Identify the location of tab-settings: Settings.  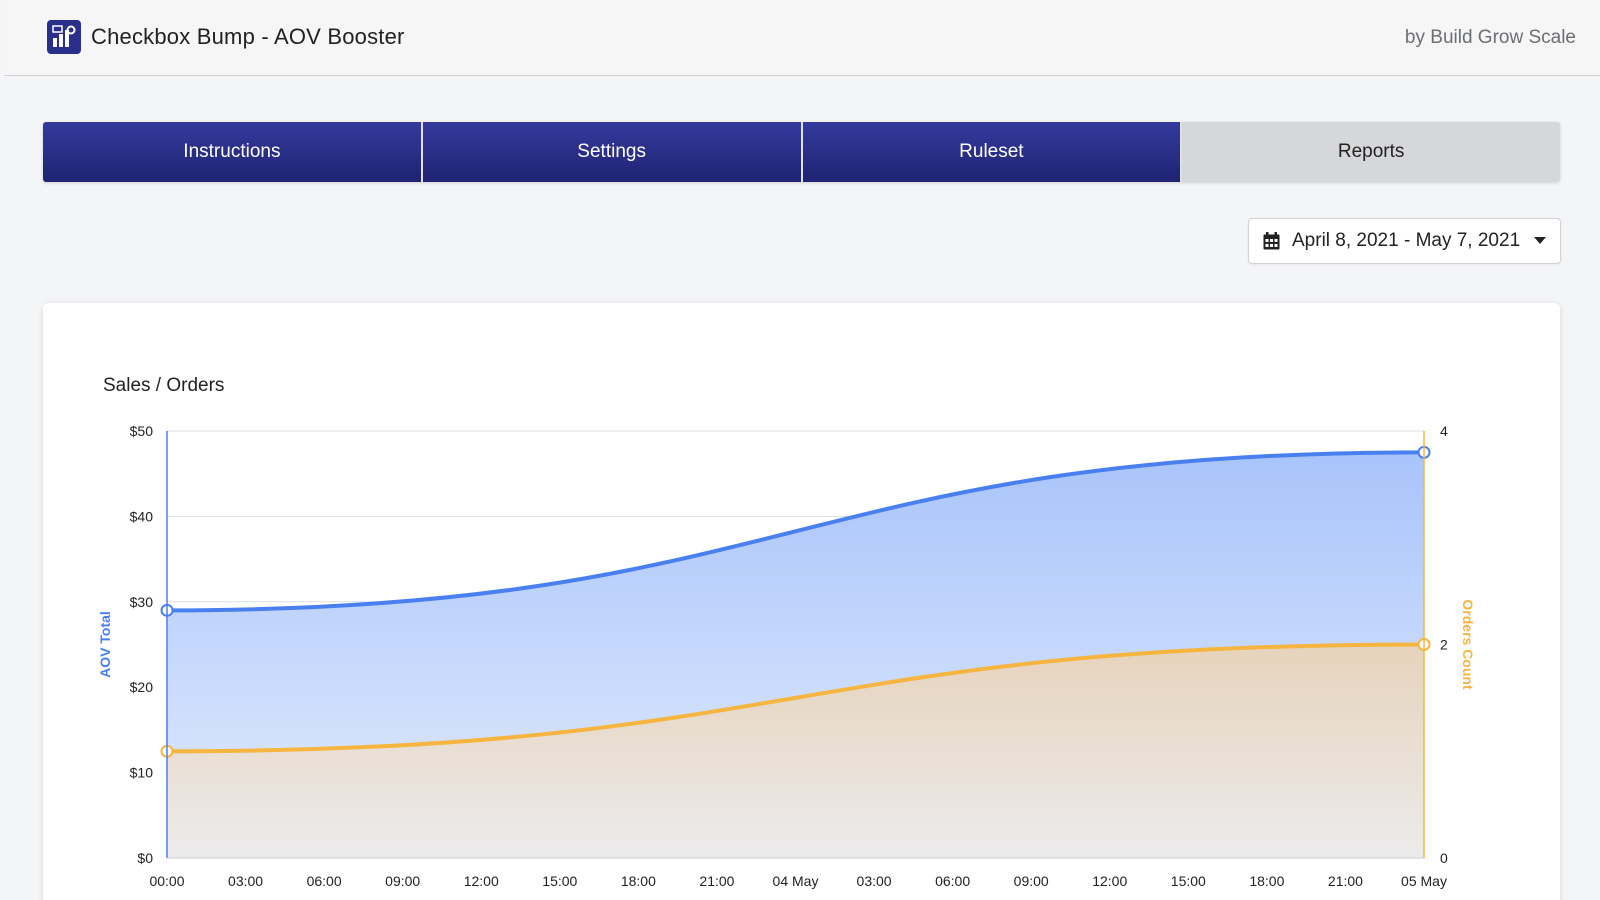
(612, 152).